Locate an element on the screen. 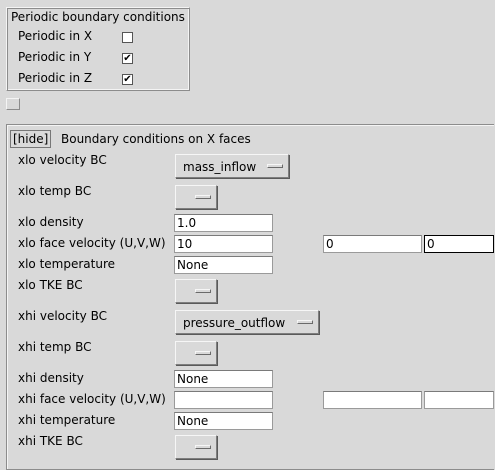 Image resolution: width=495 pixels, height=470 pixels. periodic-x-checkbox is located at coordinates (127, 37).